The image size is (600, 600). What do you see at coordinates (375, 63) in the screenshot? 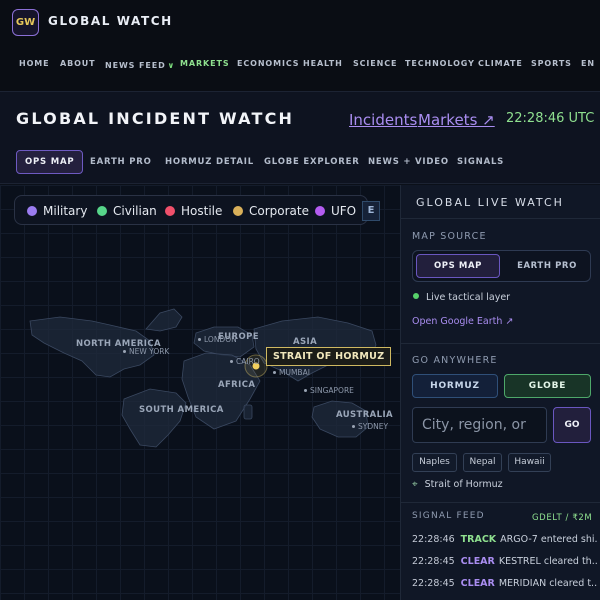
I see `nav-science: SCIENCE` at bounding box center [375, 63].